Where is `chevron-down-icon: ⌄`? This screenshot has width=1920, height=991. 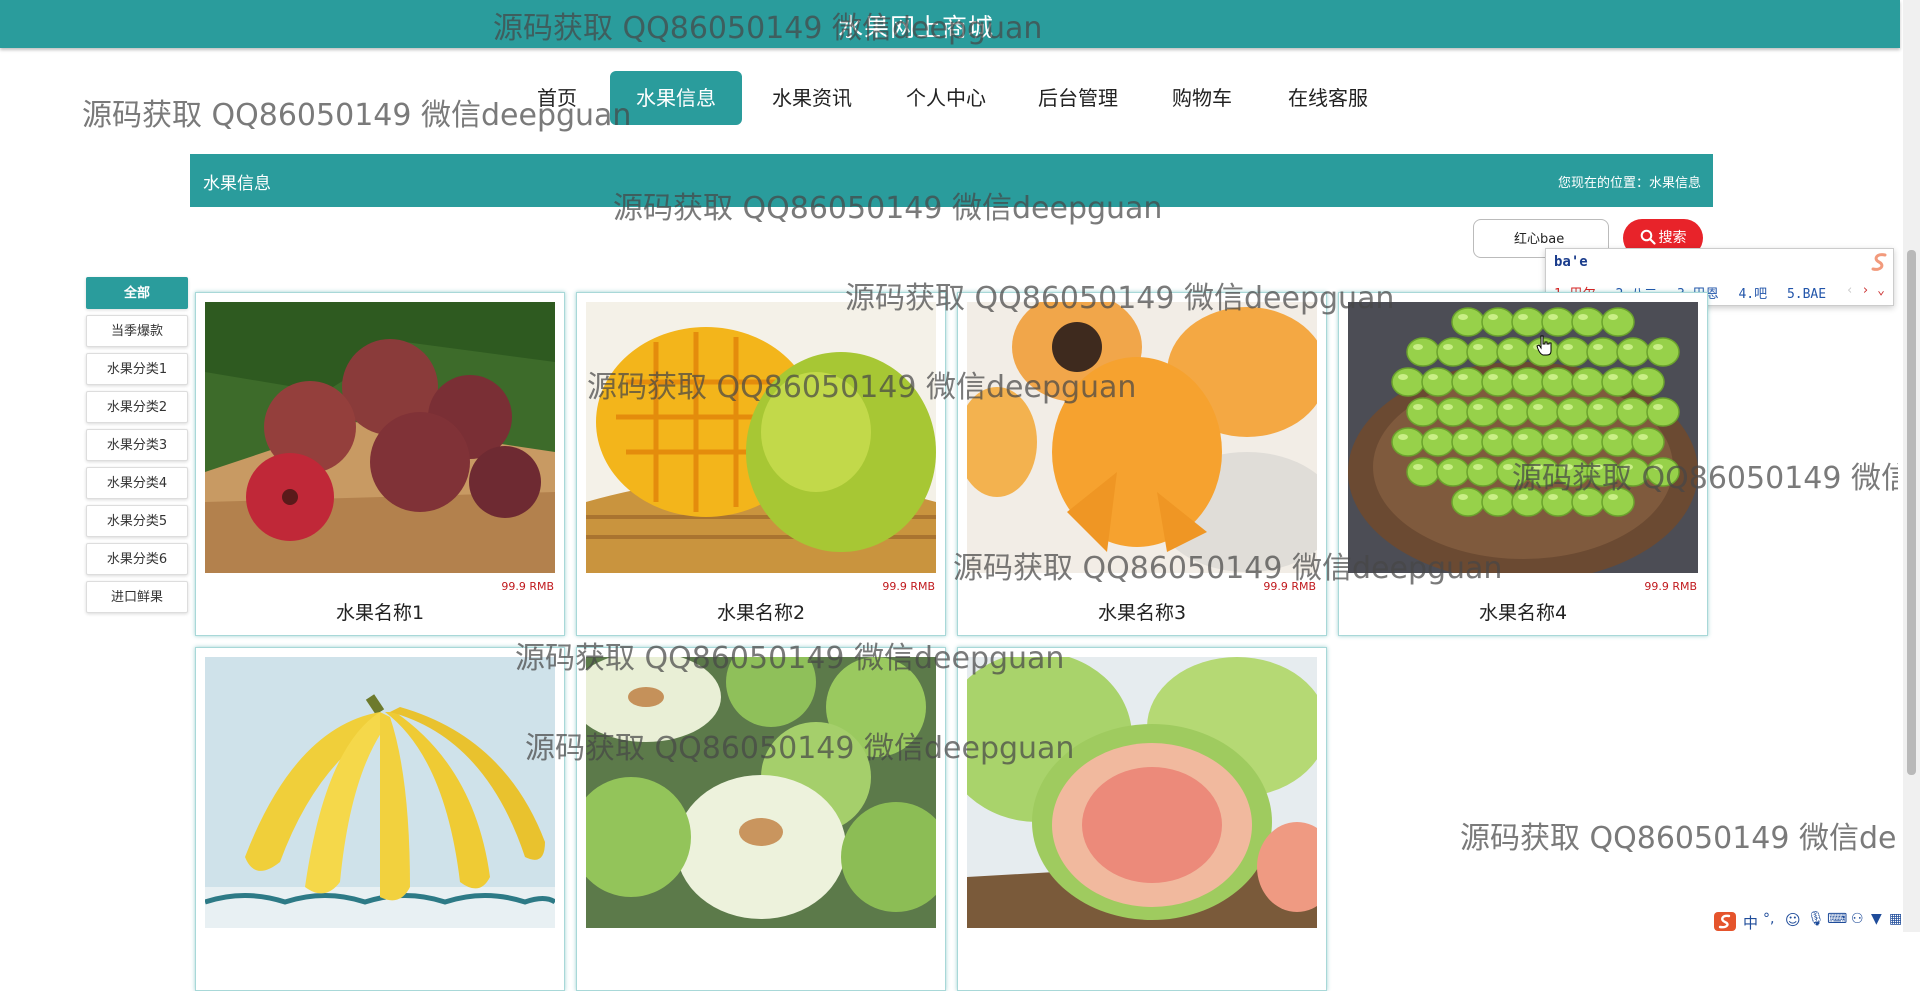 chevron-down-icon: ⌄ is located at coordinates (1881, 290).